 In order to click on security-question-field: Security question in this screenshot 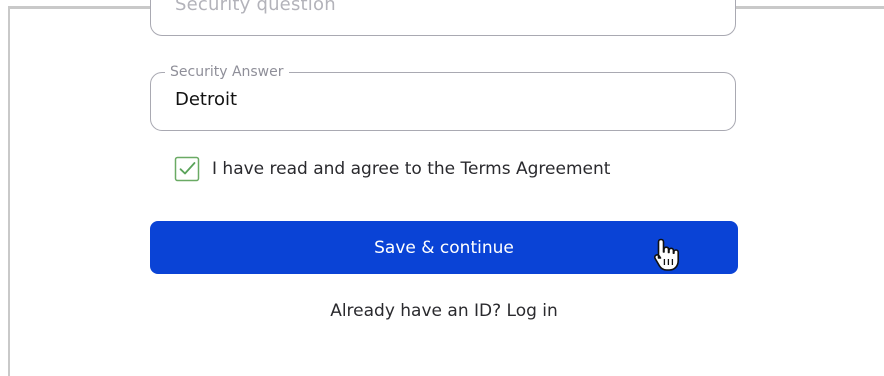, I will do `click(443, 18)`.